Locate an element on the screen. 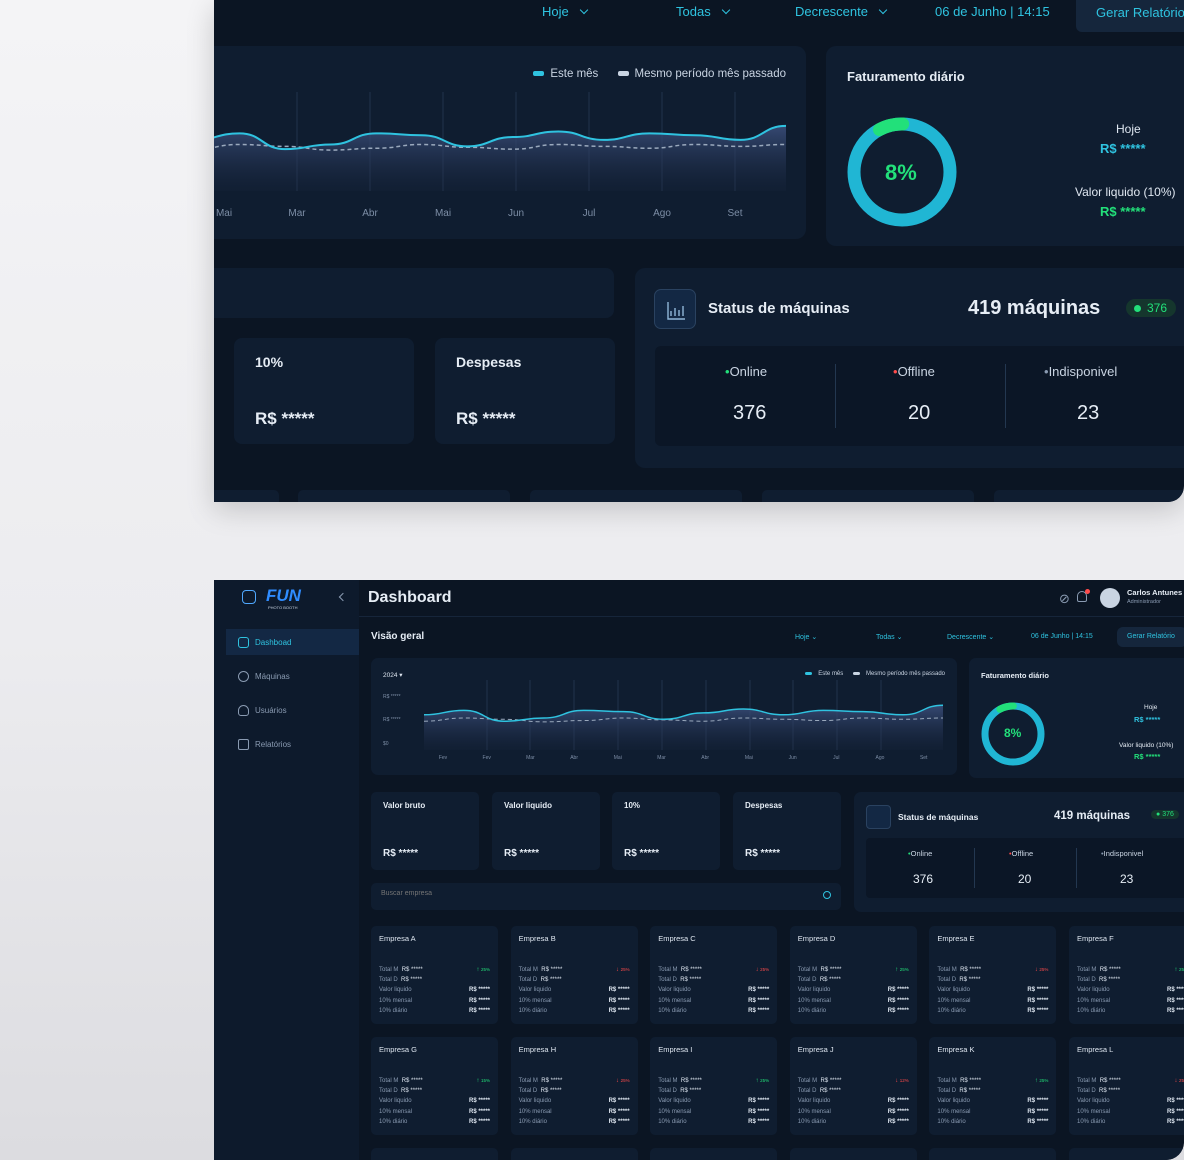  company-name: Empresa E is located at coordinates (956, 938).